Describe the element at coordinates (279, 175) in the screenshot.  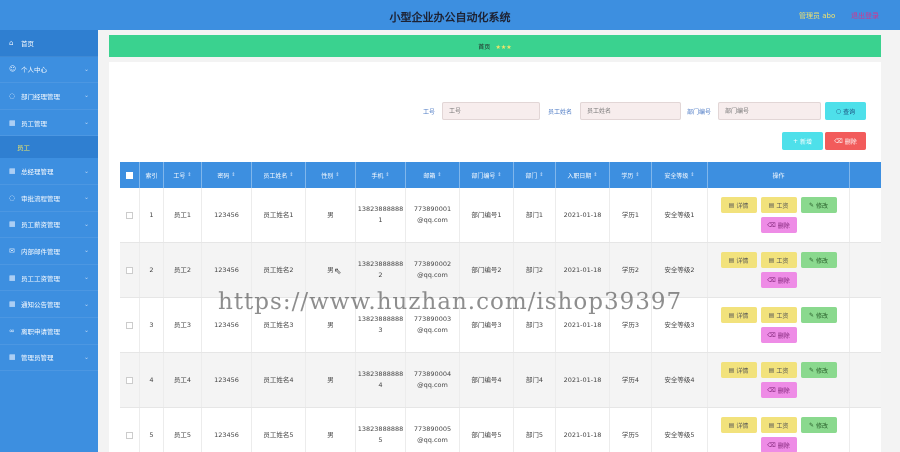
I see `column-header: 员工姓名 ⇕` at that location.